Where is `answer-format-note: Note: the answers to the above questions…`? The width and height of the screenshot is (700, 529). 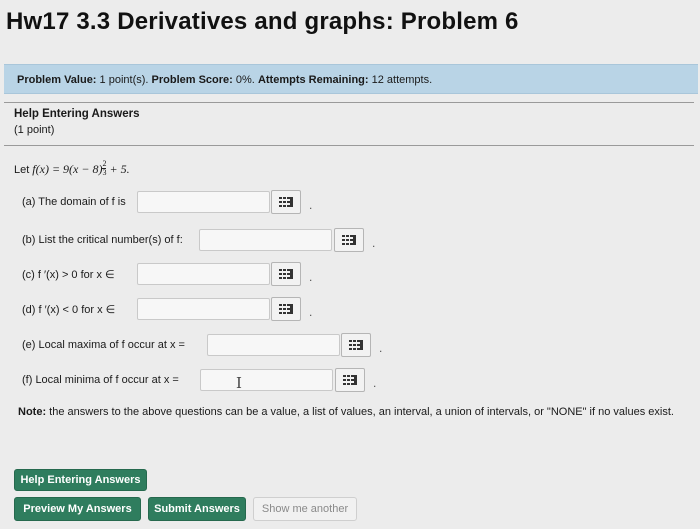
answer-format-note: Note: the answers to the above questions… is located at coordinates (348, 412).